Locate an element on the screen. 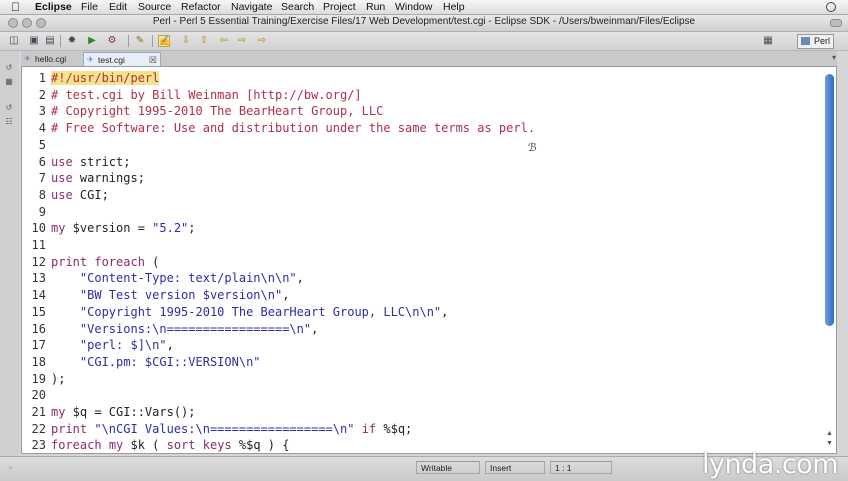 This screenshot has width=848, height=481. scrollbar-thumb is located at coordinates (829, 200).